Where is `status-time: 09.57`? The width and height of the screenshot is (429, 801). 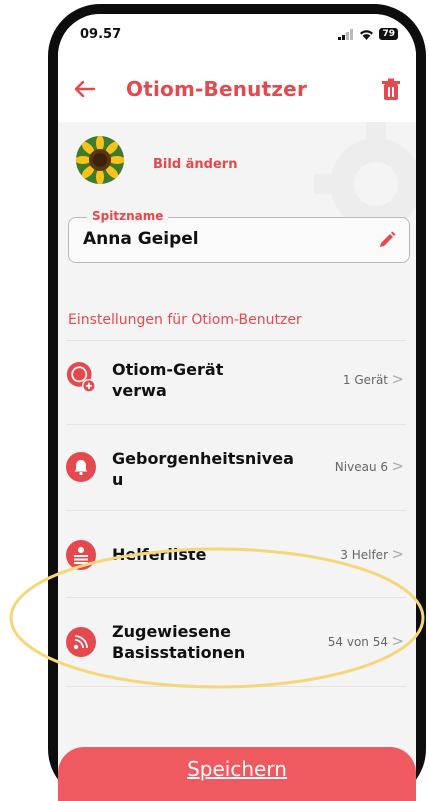
status-time: 09.57 is located at coordinates (101, 34).